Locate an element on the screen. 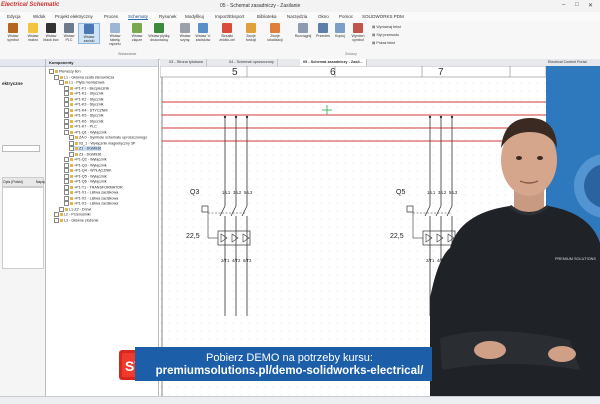  insert-connector-button: Wstaw złącze is located at coordinates (137, 32).